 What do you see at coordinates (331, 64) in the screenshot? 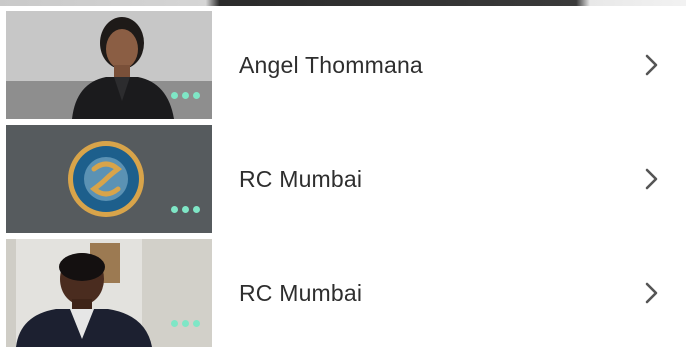
I see `participant-name: Angel Thommana` at bounding box center [331, 64].